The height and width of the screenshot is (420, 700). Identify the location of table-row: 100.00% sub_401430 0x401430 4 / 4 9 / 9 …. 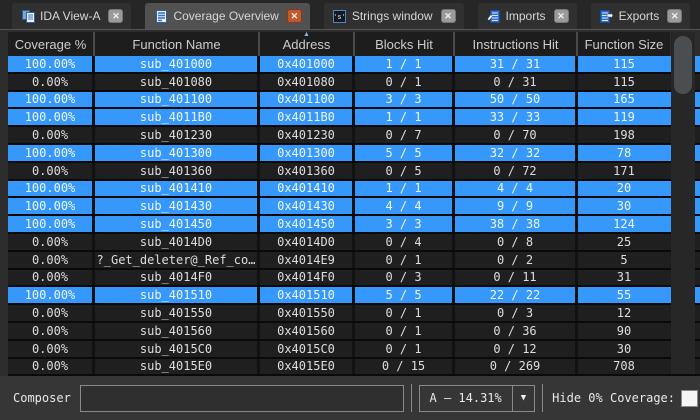
(354, 207).